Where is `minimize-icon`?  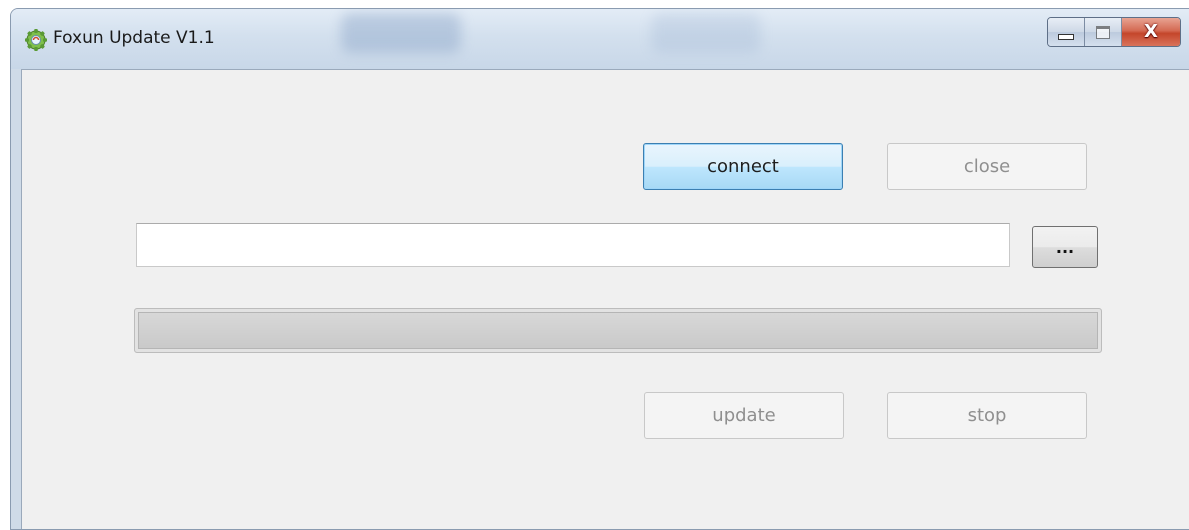
minimize-icon is located at coordinates (1066, 37).